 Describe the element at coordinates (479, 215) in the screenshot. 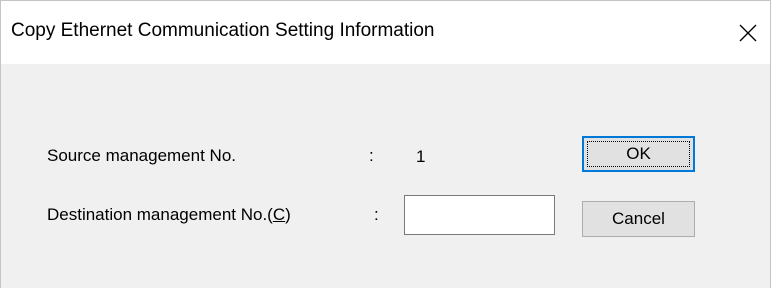

I see `destination-management-input` at that location.